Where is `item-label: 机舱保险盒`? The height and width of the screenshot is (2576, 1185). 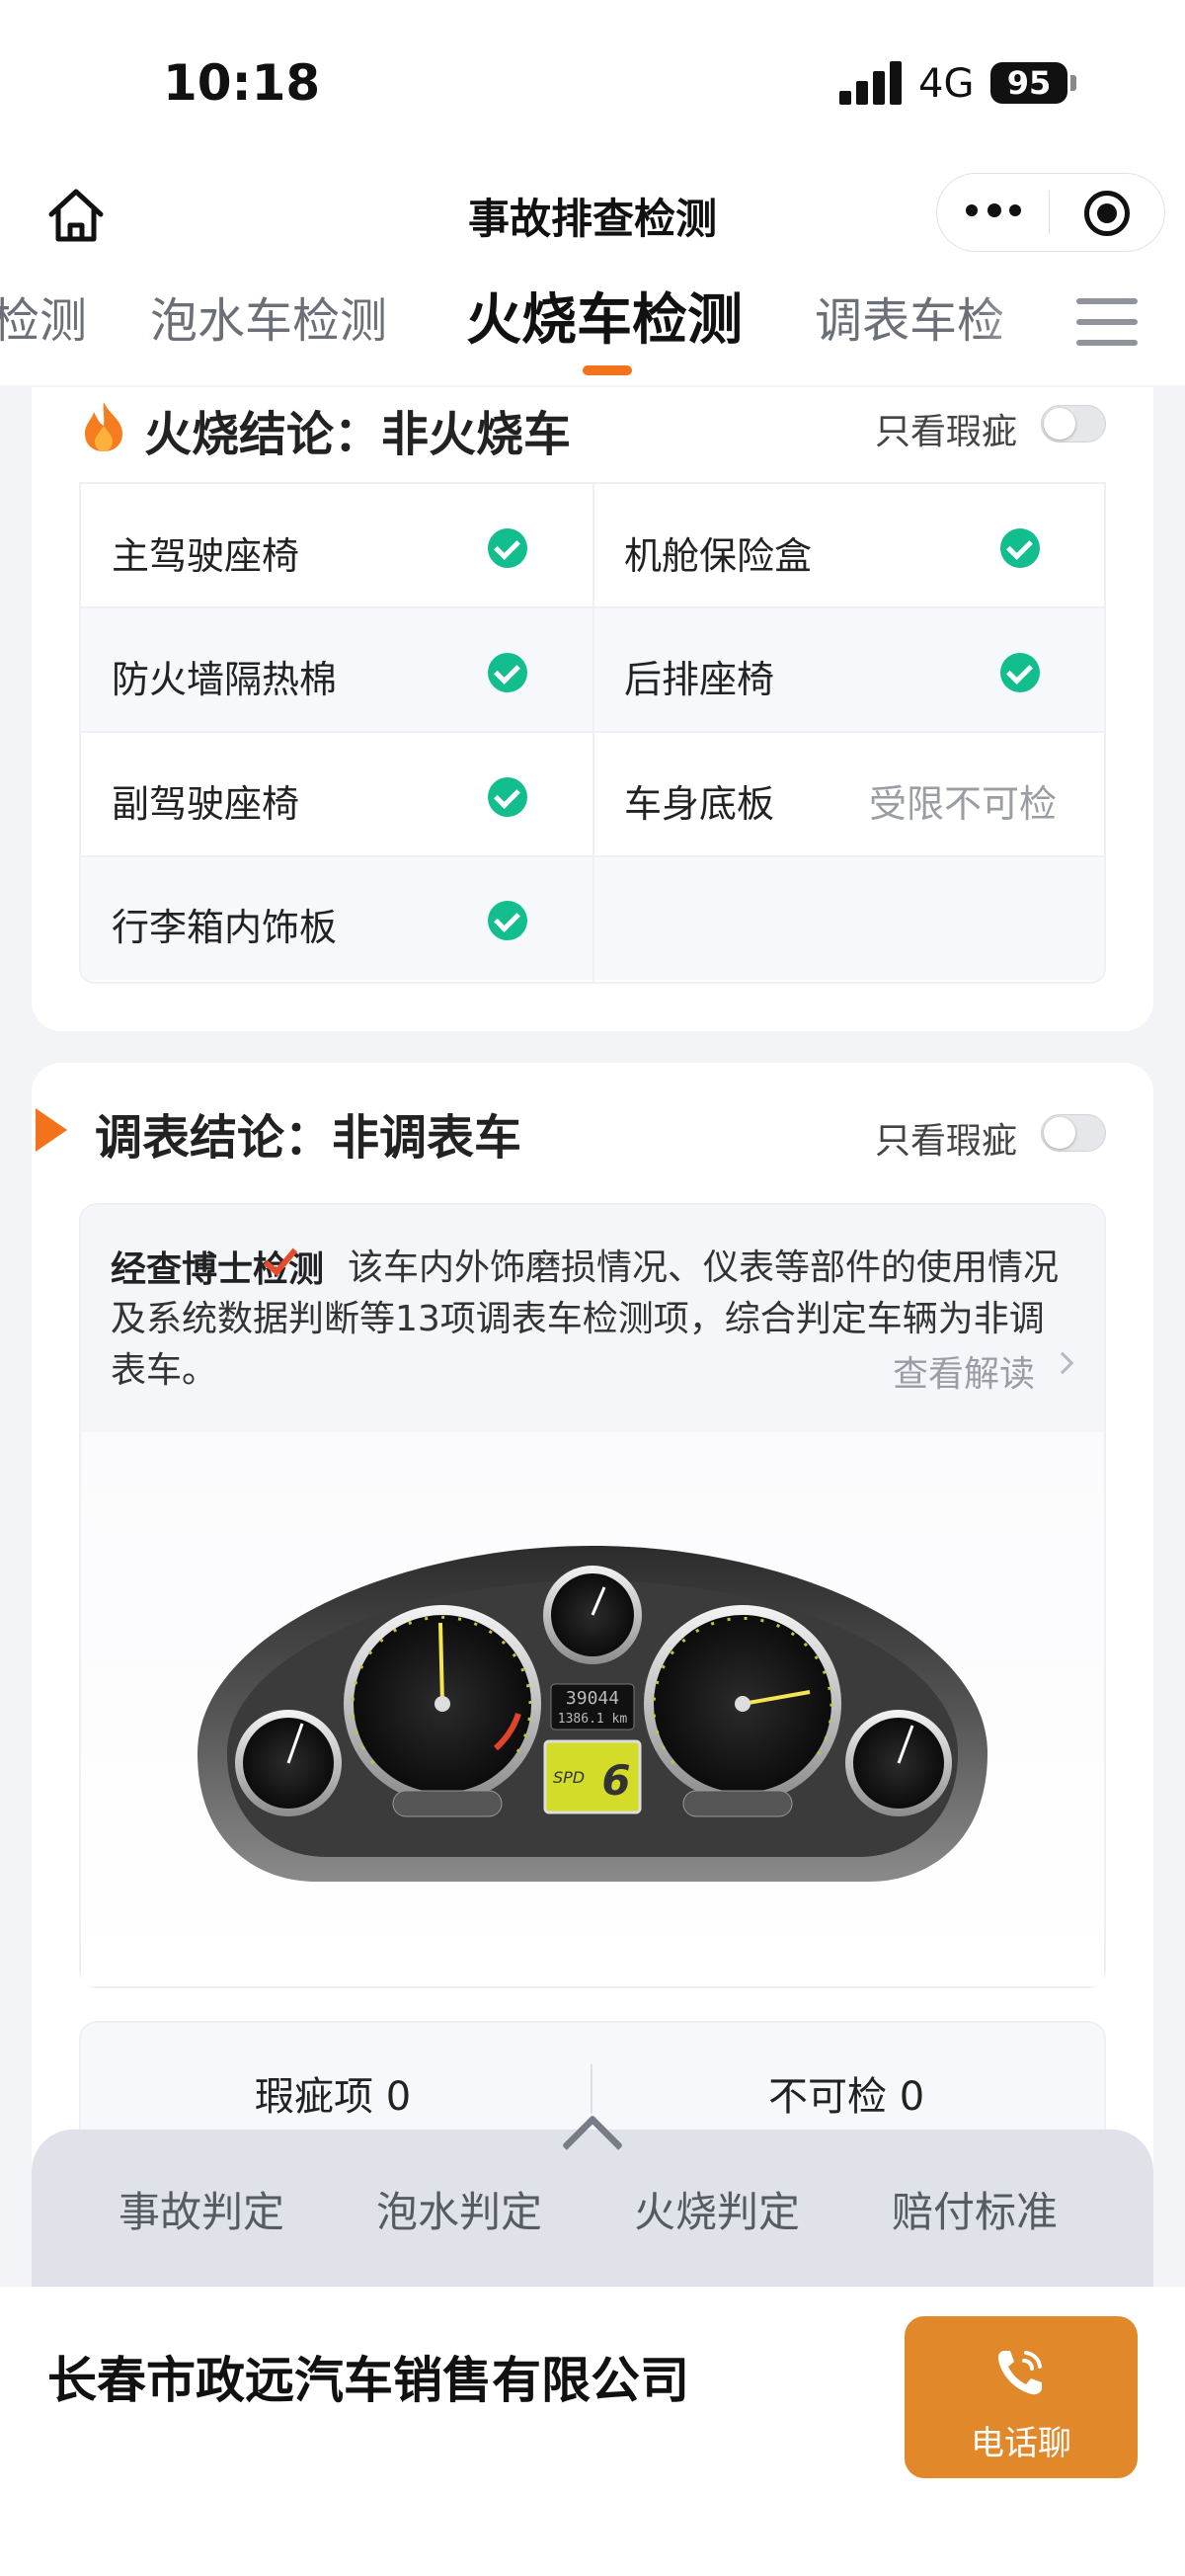
item-label: 机舱保险盒 is located at coordinates (719, 556).